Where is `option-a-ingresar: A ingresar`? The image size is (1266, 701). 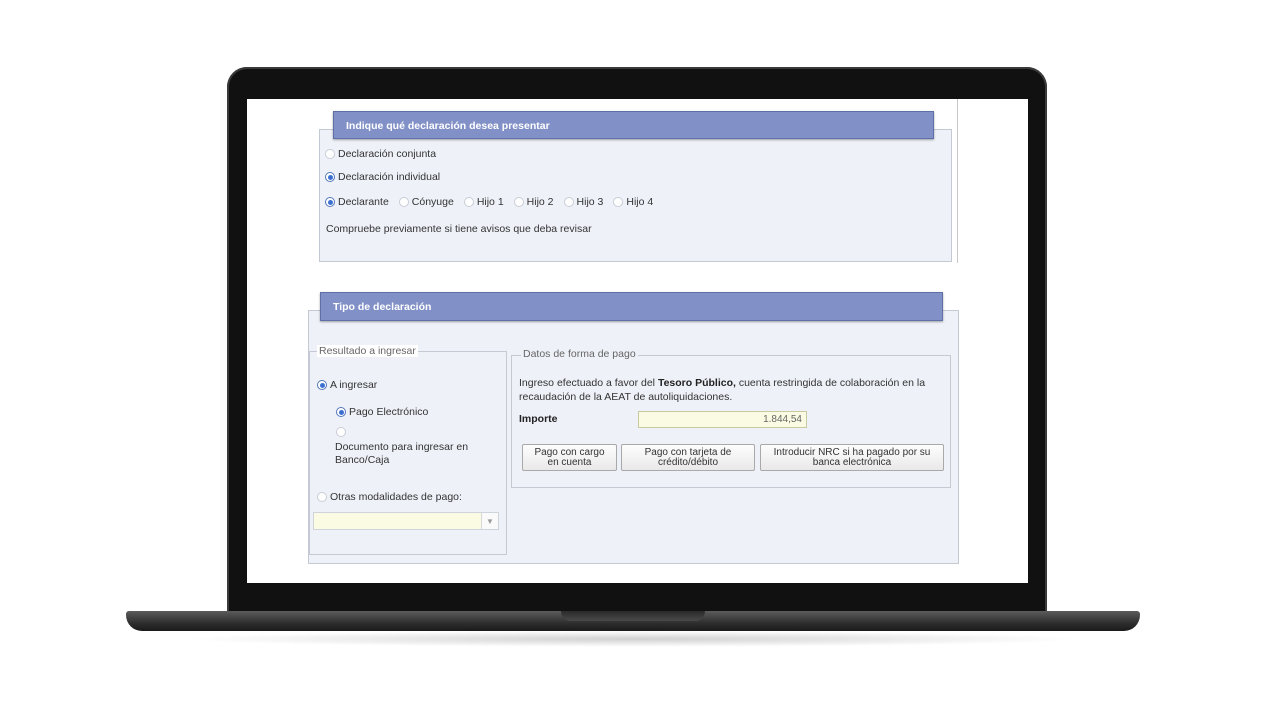 option-a-ingresar: A ingresar is located at coordinates (347, 385).